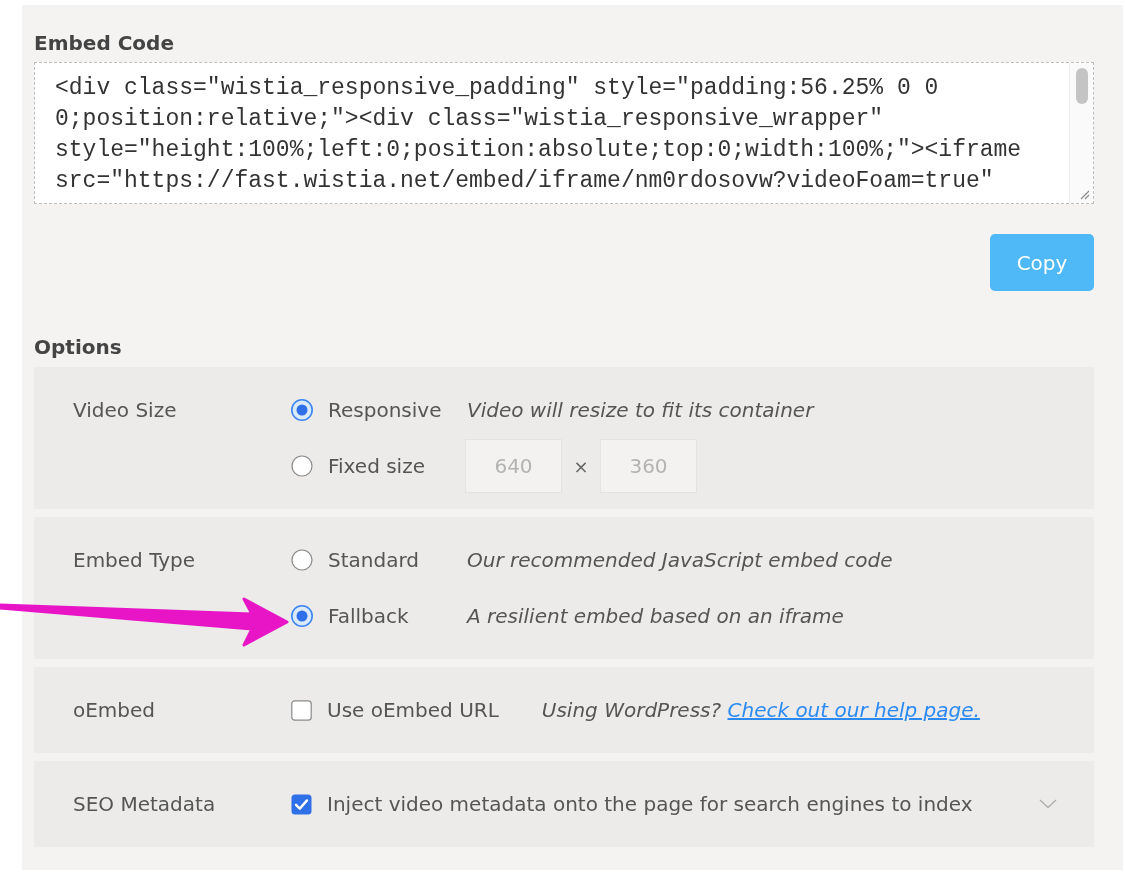  Describe the element at coordinates (648, 466) in the screenshot. I see `height-input-field: 360` at that location.